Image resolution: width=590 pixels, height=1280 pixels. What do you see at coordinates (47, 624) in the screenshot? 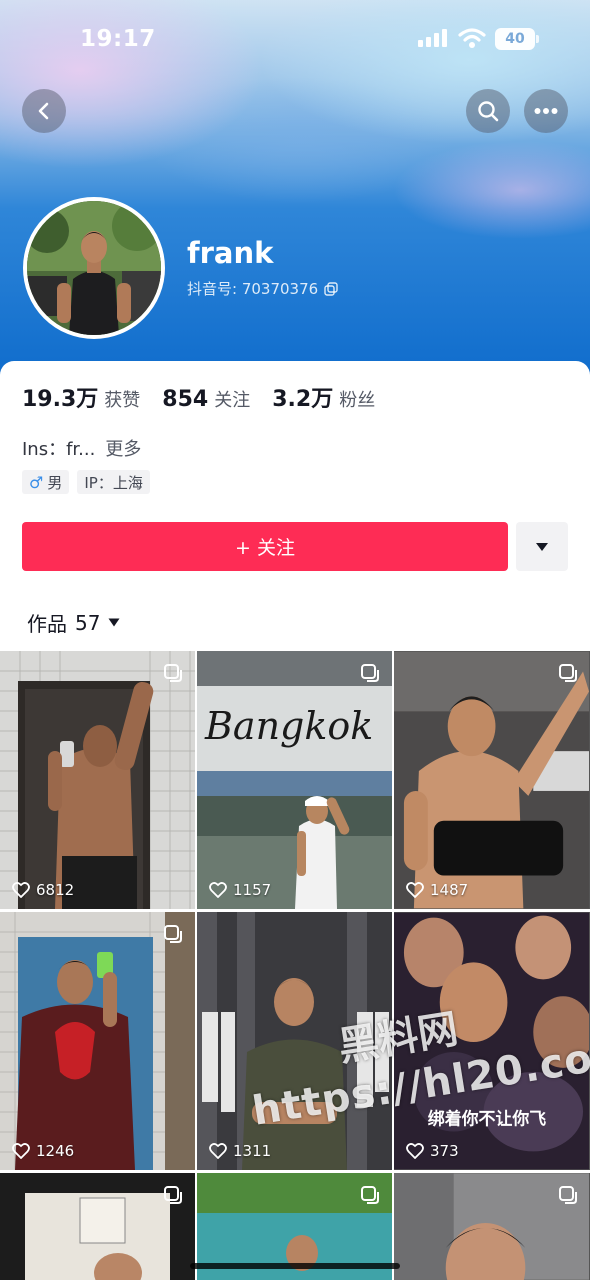
I see `works-tab-label: 作品` at bounding box center [47, 624].